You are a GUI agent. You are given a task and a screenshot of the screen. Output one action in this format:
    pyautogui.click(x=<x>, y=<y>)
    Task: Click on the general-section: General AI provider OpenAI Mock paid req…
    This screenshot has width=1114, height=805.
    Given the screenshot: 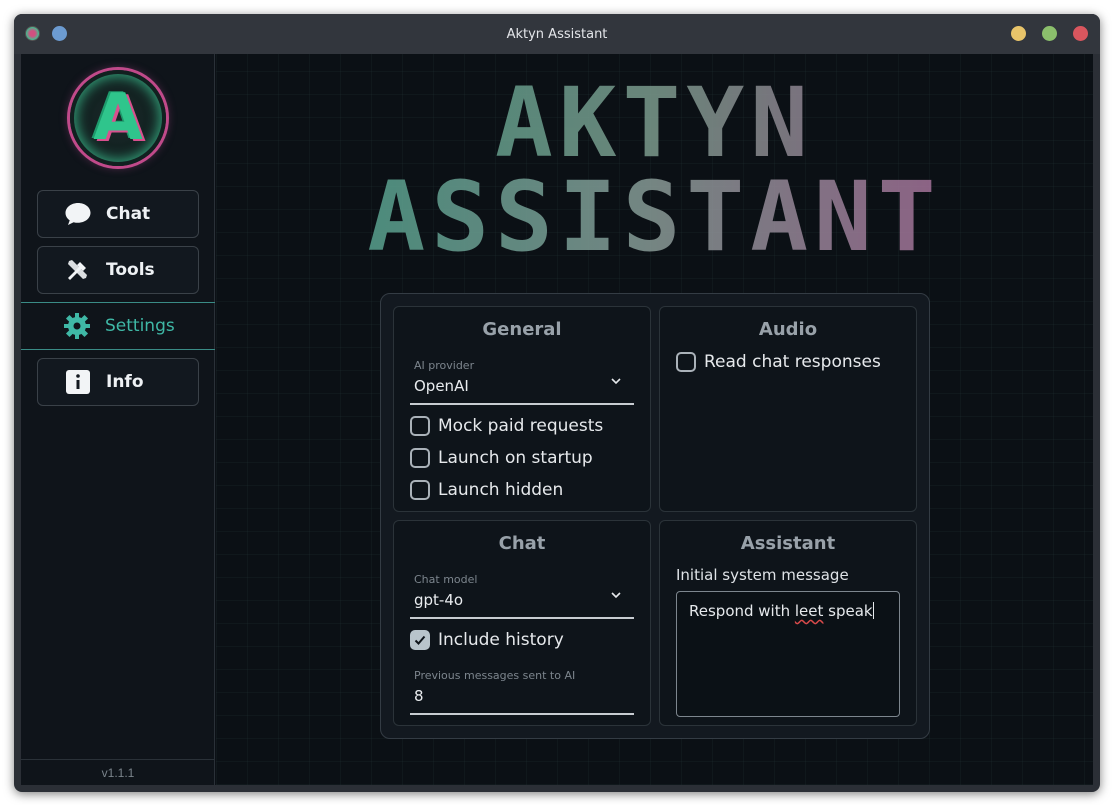 What is the action you would take?
    pyautogui.click(x=522, y=409)
    